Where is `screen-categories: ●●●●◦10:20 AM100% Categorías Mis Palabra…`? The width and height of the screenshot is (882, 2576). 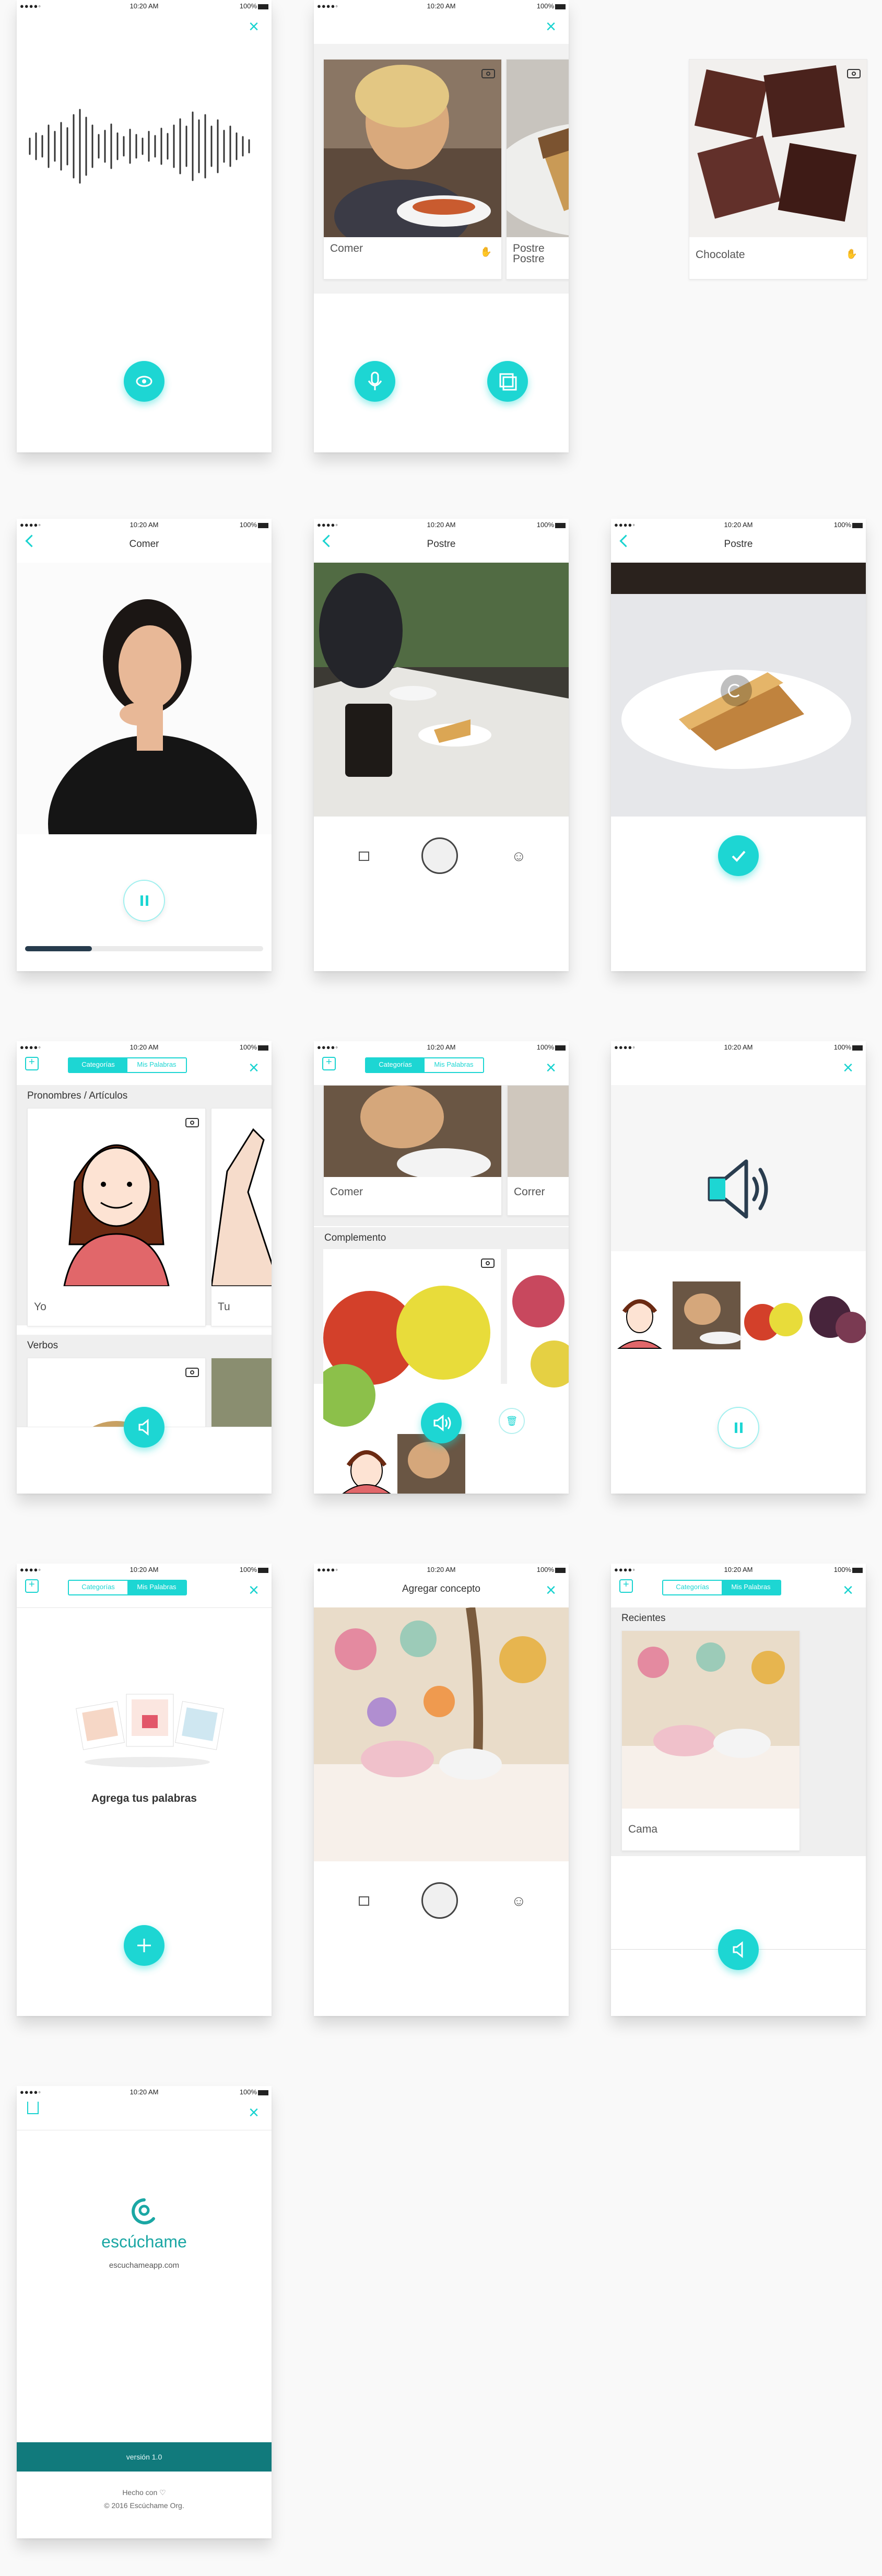
screen-categories: ●●●●◦10:20 AM100% Categorías Mis Palabra… is located at coordinates (144, 1267).